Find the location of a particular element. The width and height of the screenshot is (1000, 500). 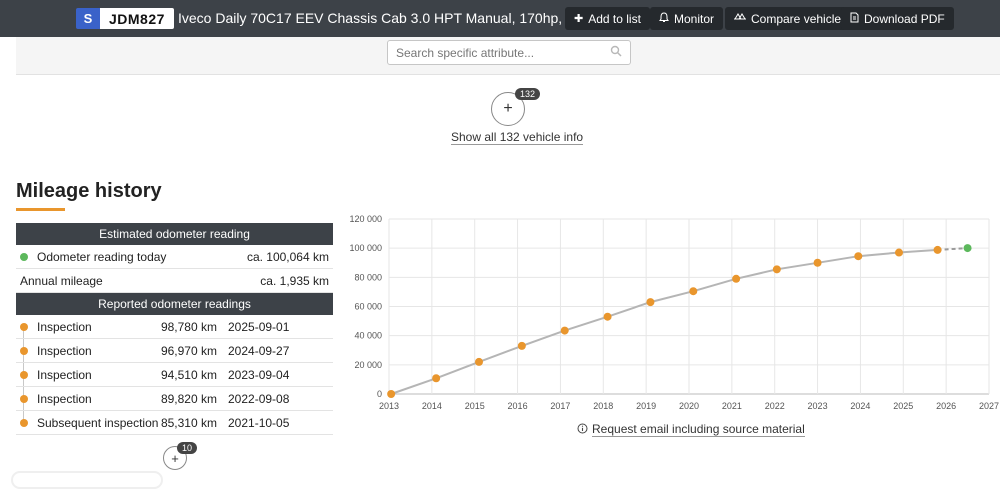

compare-icon is located at coordinates (740, 18).